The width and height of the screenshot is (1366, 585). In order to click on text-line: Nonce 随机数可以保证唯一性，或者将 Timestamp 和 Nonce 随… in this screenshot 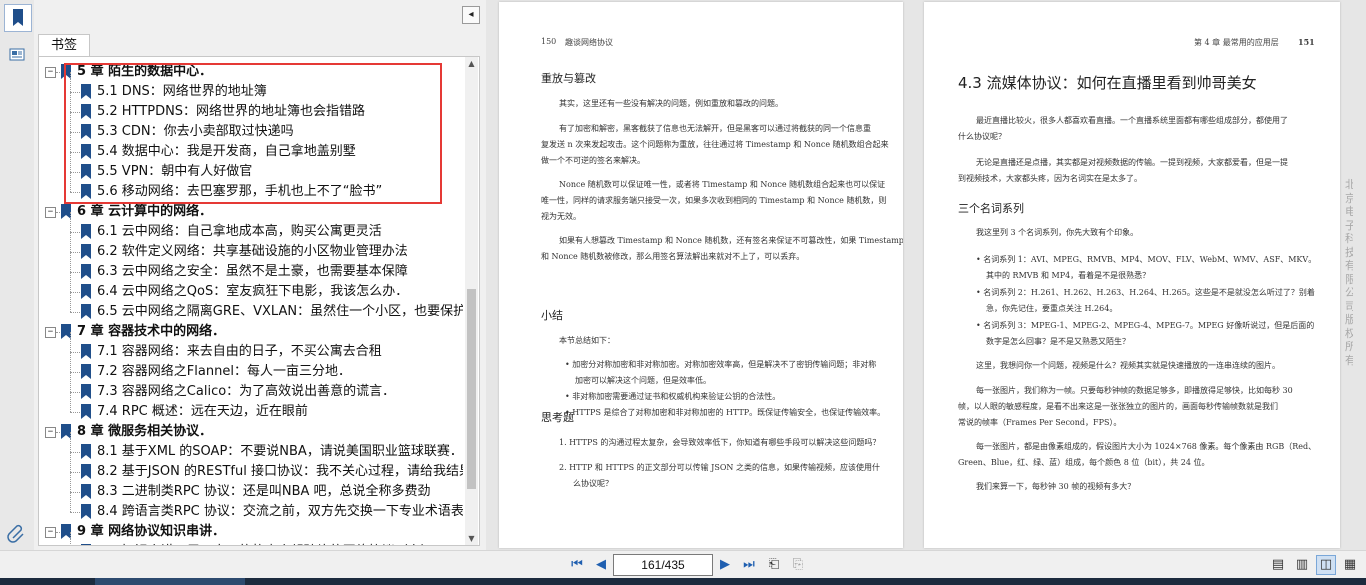, I will do `click(722, 184)`.